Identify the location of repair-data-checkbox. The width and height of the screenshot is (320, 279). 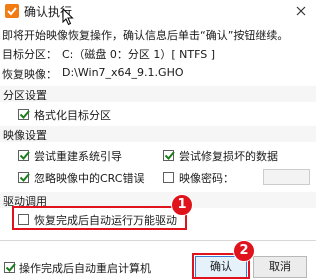
(169, 155).